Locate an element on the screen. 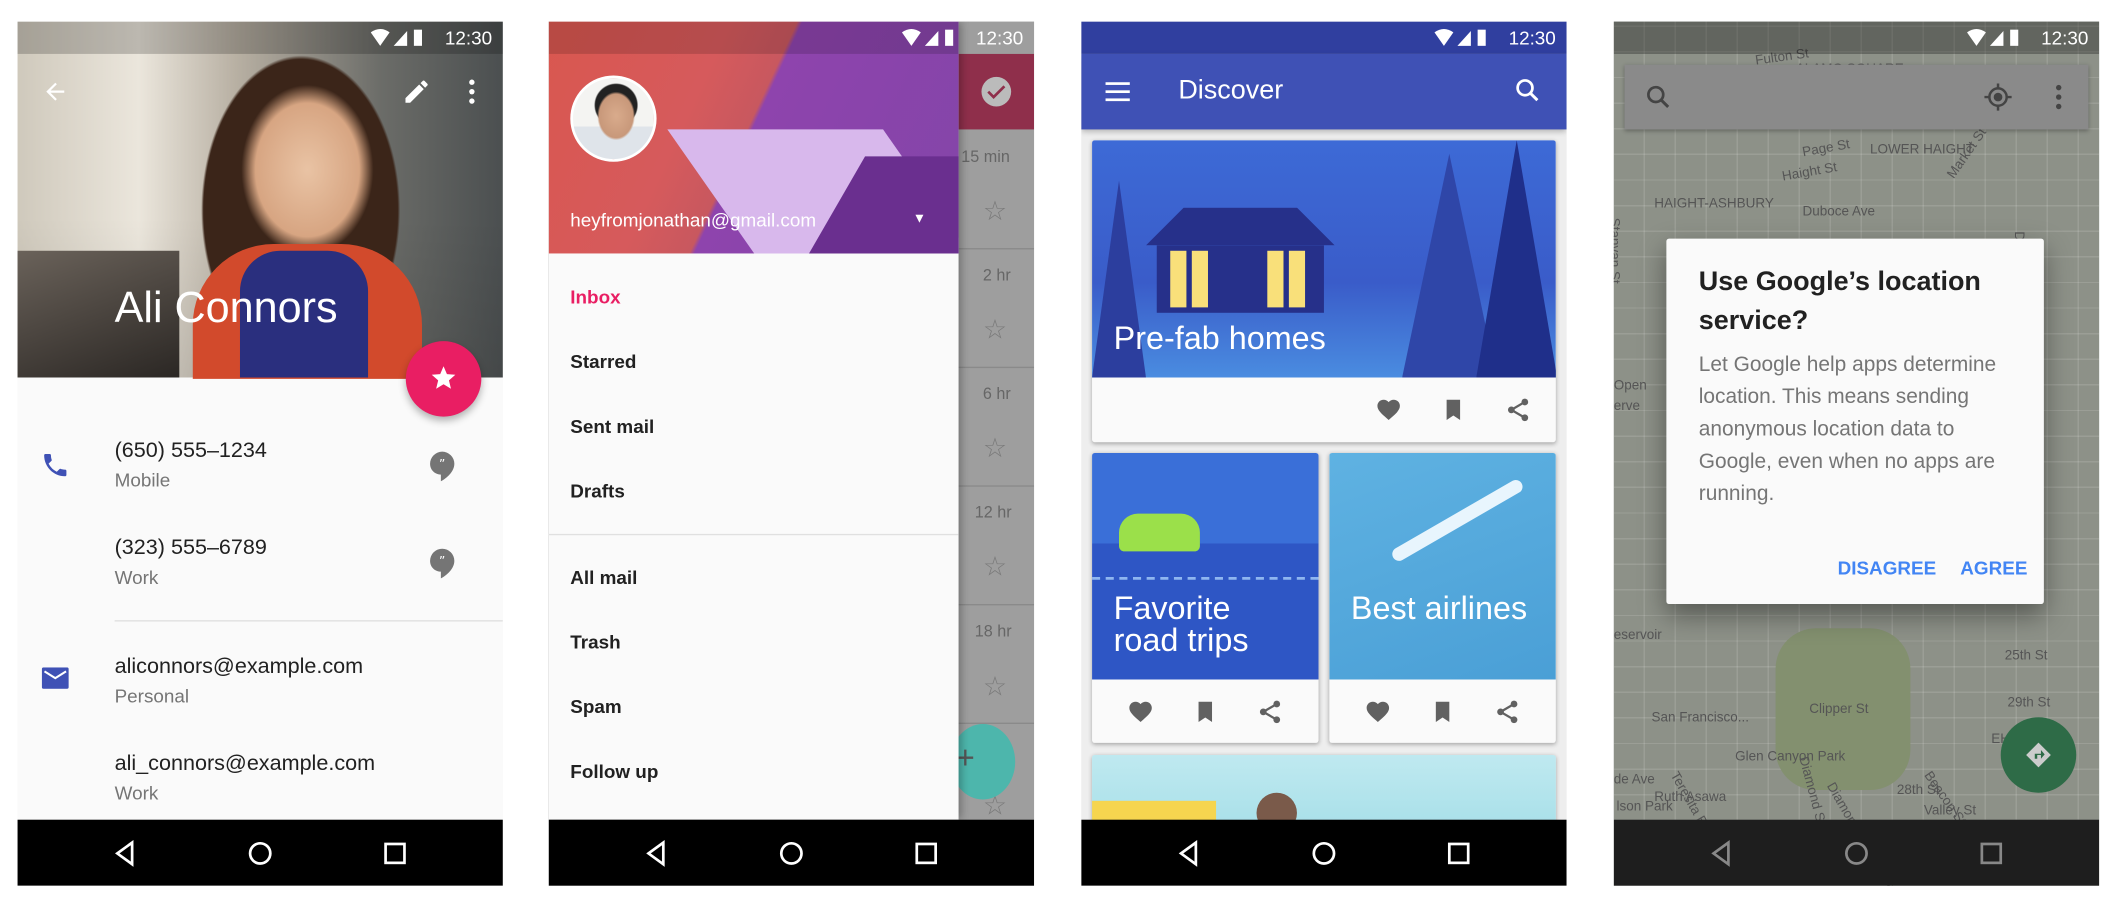 Image resolution: width=2114 pixels, height=905 pixels. dropdown-arrow-icon: ▼ is located at coordinates (919, 219).